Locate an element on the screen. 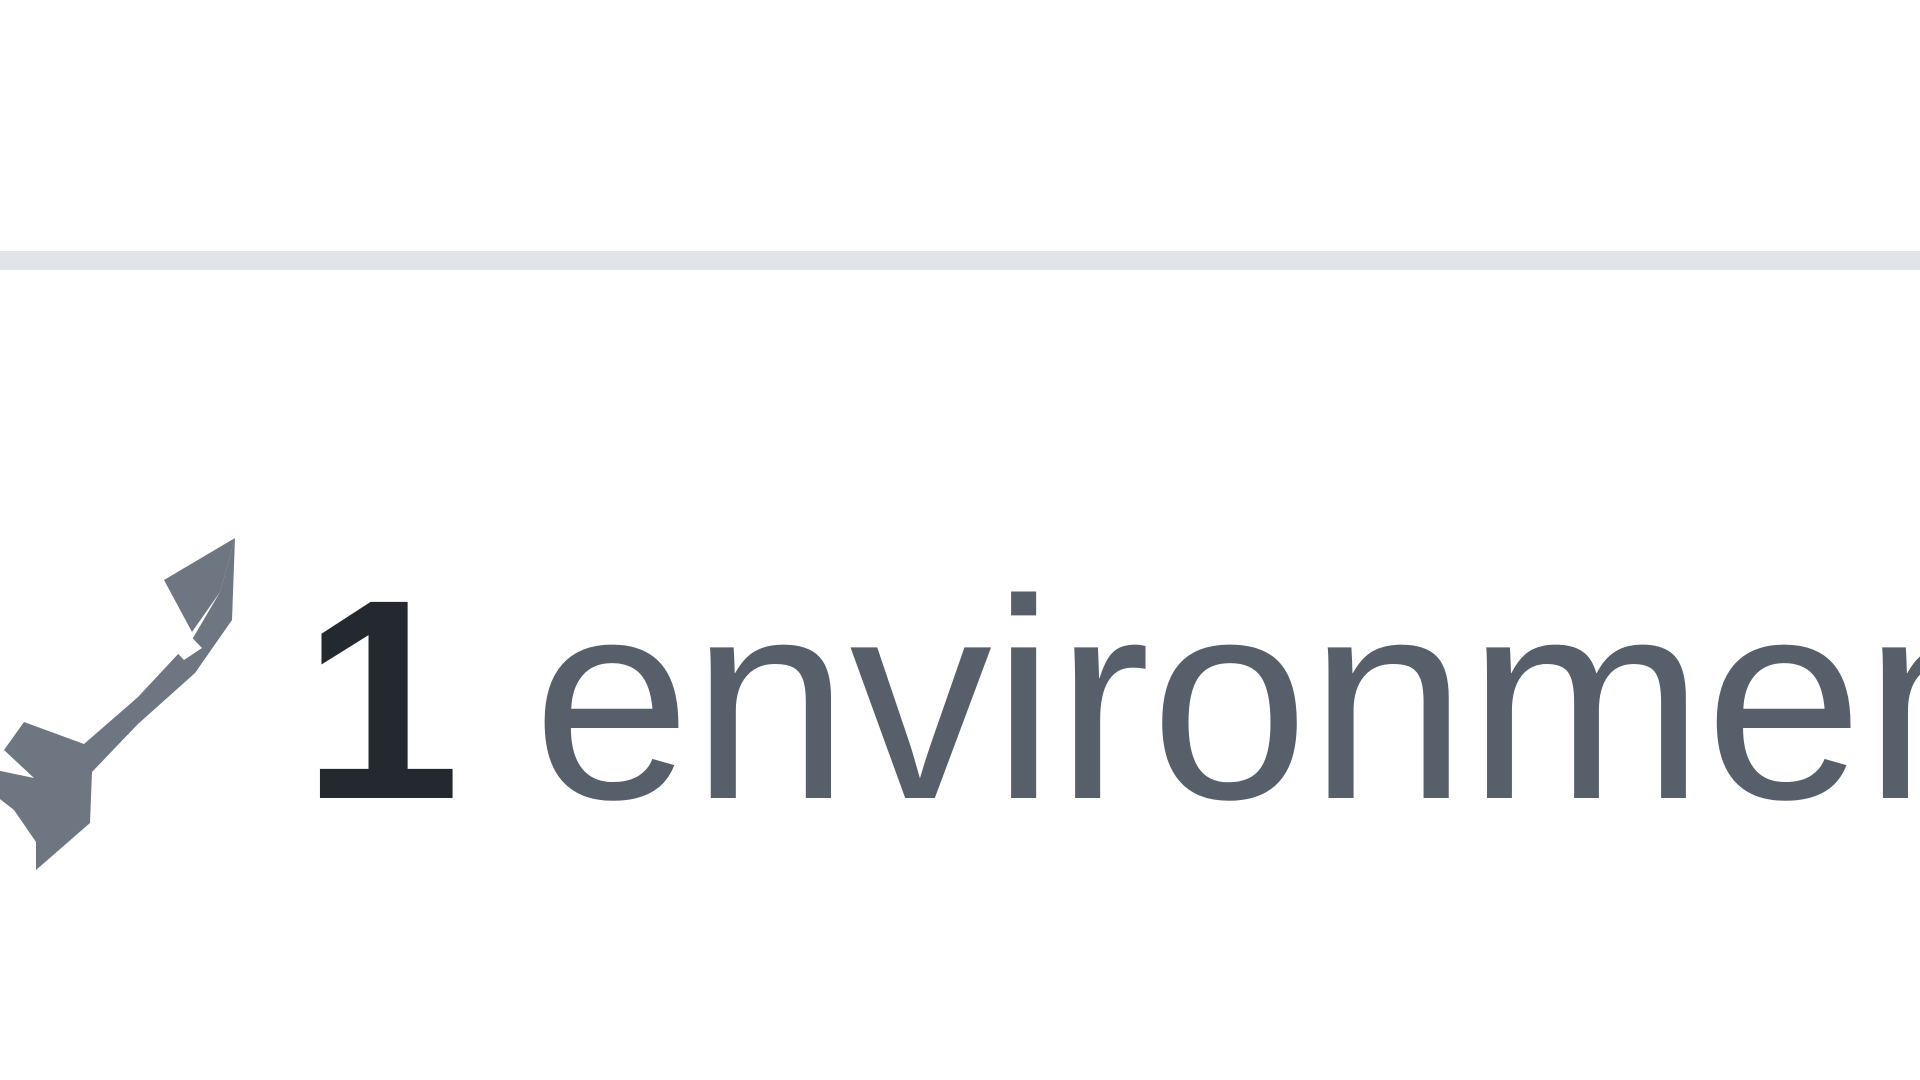 This screenshot has height=1080, width=1920. environment-count: 1 is located at coordinates (381, 699).